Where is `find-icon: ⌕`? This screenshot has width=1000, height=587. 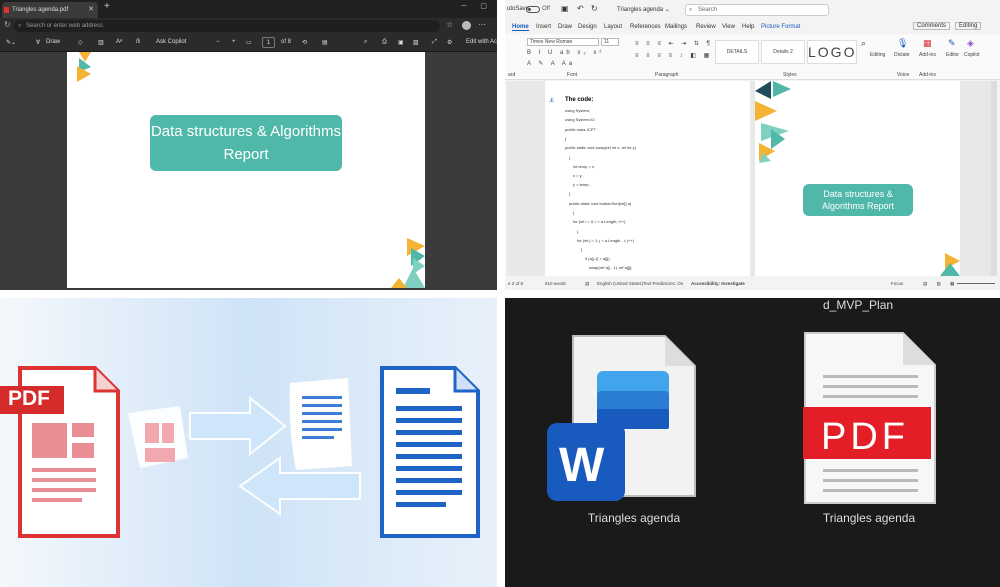
find-icon: ⌕ is located at coordinates (365, 42).